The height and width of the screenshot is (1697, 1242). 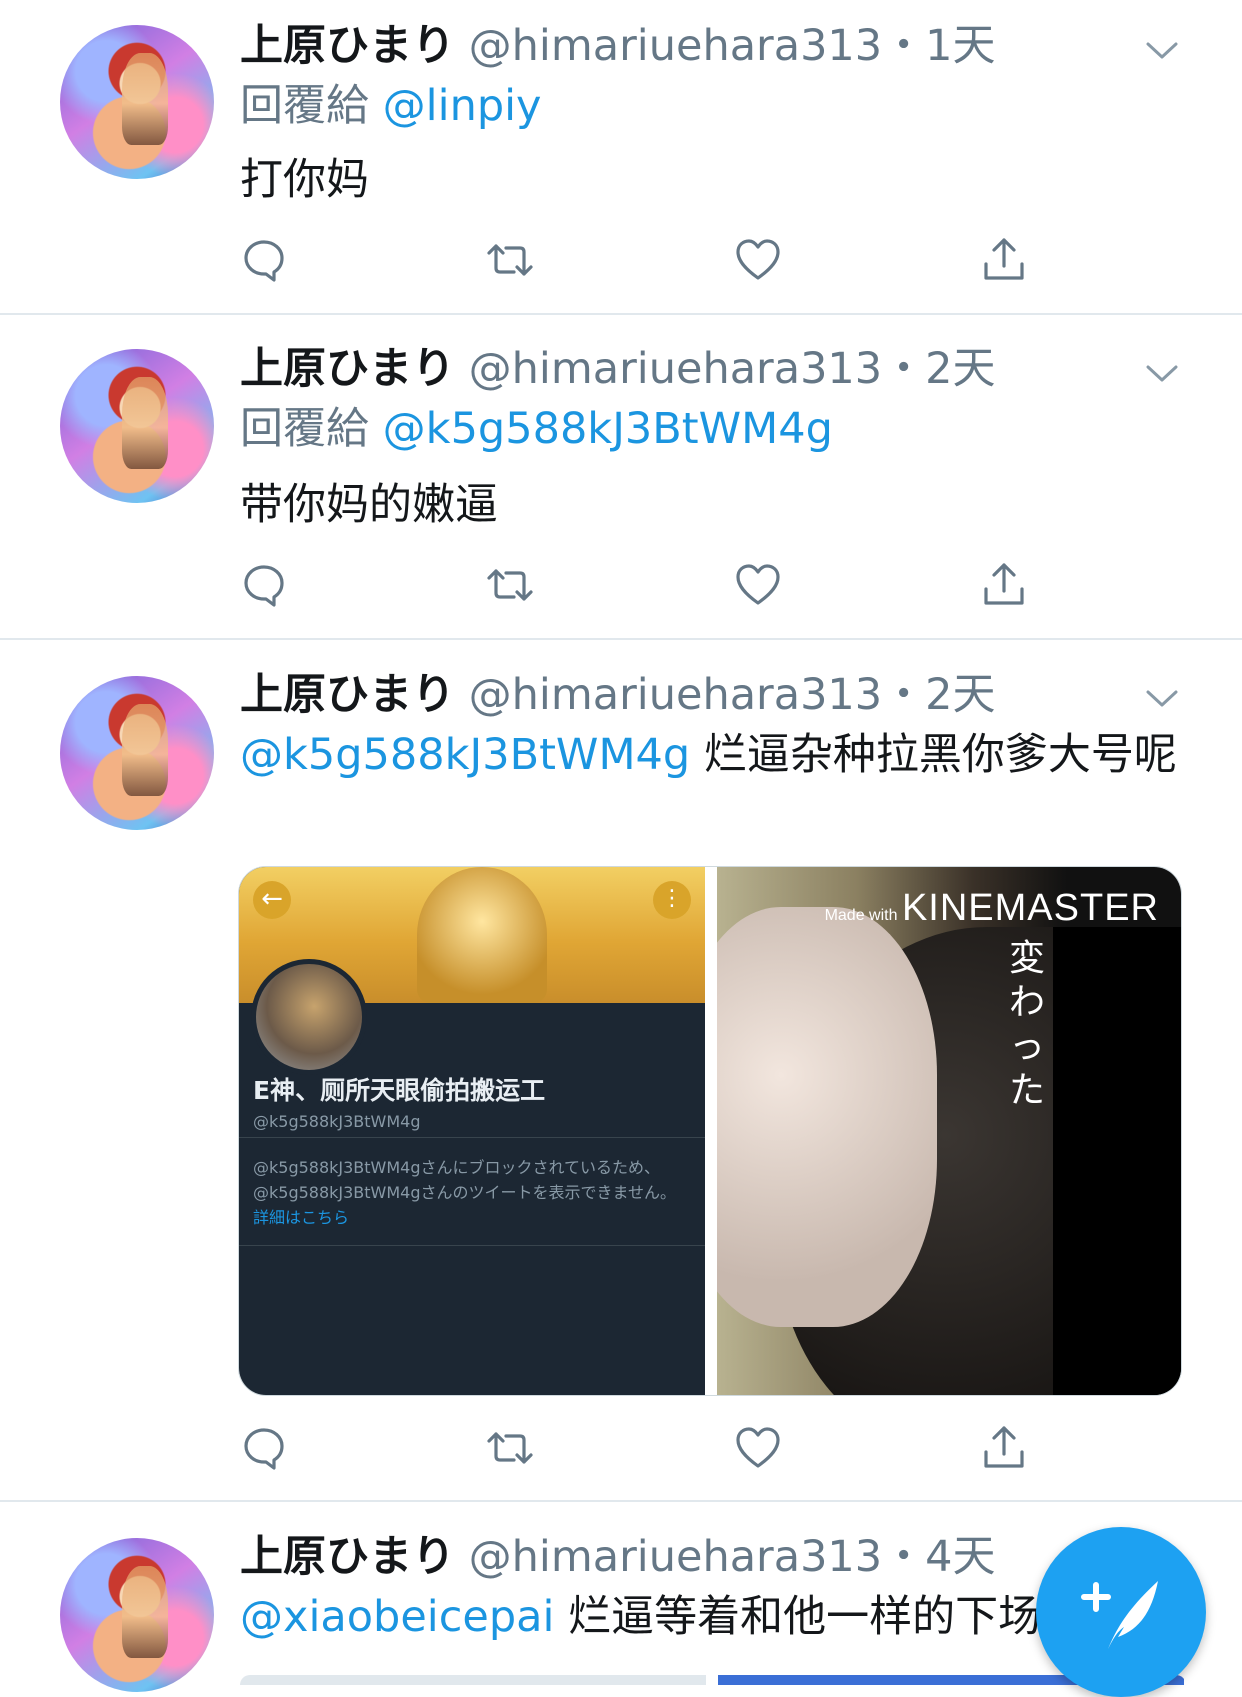 What do you see at coordinates (462, 106) in the screenshot?
I see `reply-to-mention: @linpiy` at bounding box center [462, 106].